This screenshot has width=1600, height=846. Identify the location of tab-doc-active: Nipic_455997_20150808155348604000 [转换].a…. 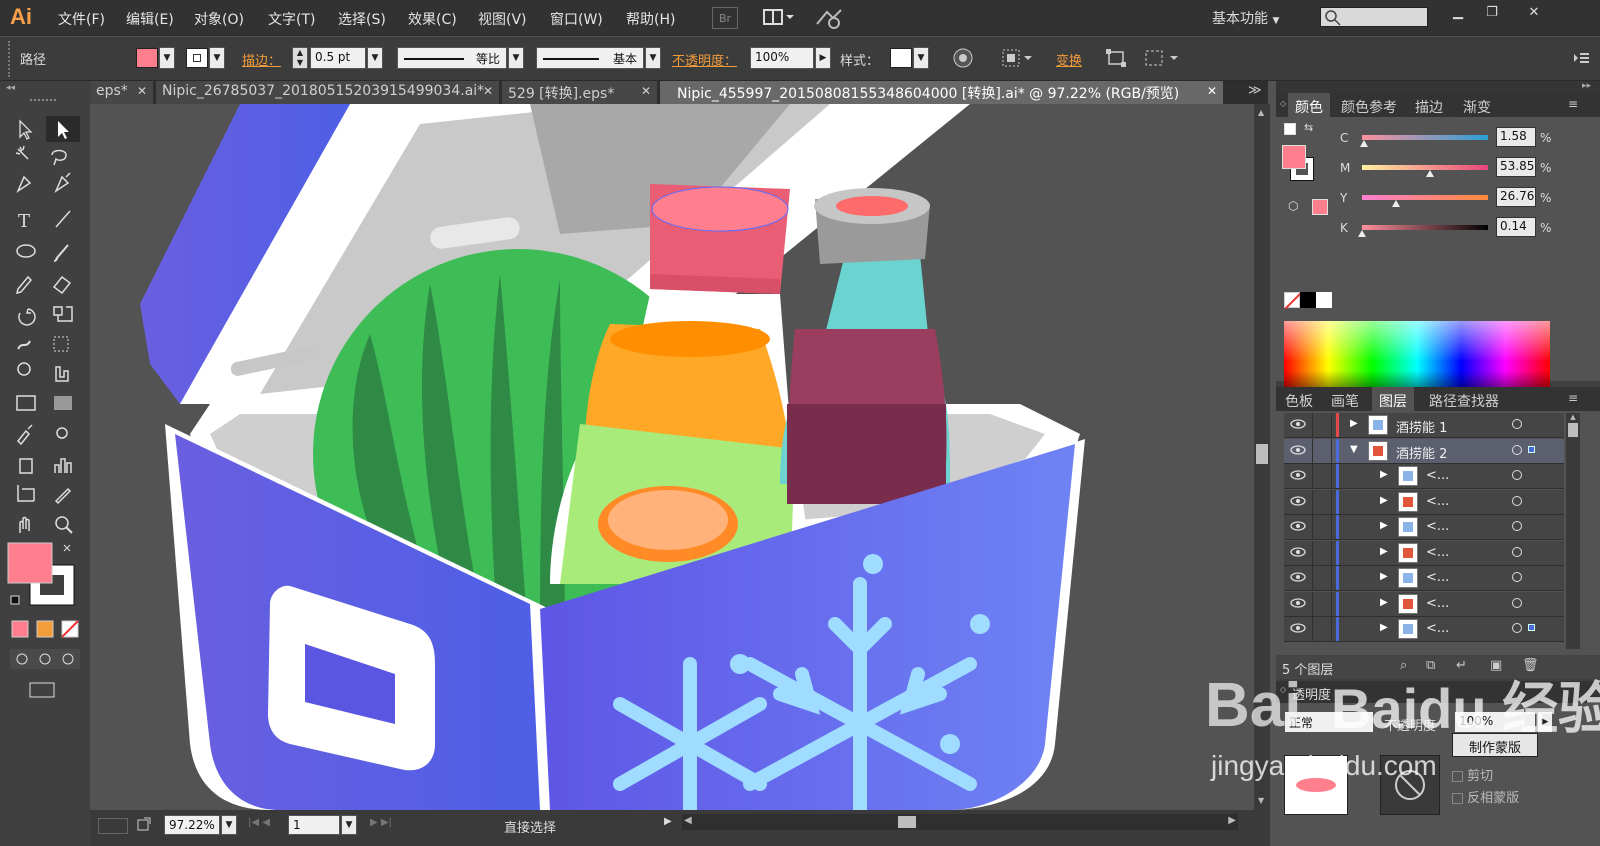
(942, 92).